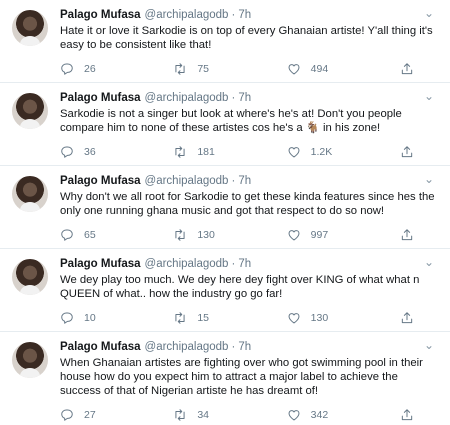 The image size is (450, 425). What do you see at coordinates (107, 152) in the screenshot?
I see `reply-button: 36` at bounding box center [107, 152].